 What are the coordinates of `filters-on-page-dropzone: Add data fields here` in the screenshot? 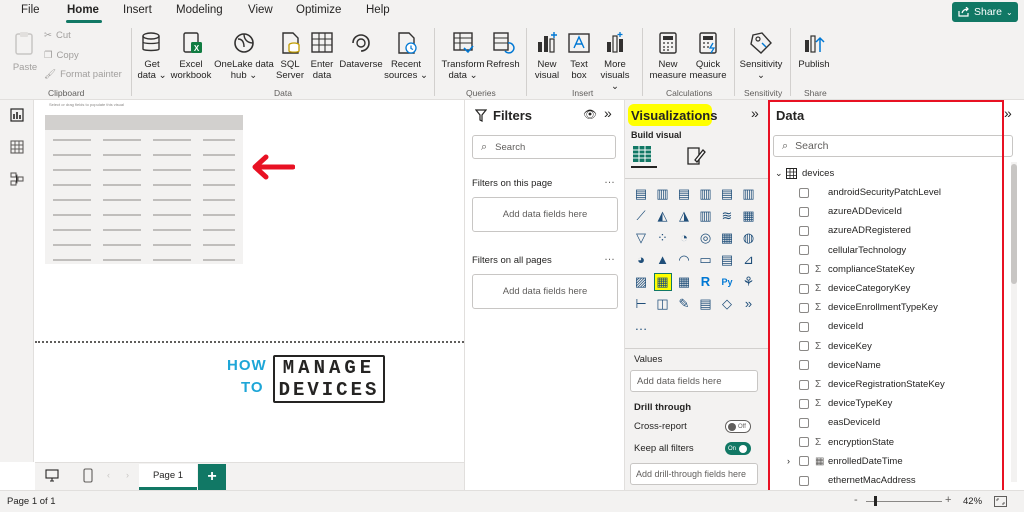 It's located at (545, 214).